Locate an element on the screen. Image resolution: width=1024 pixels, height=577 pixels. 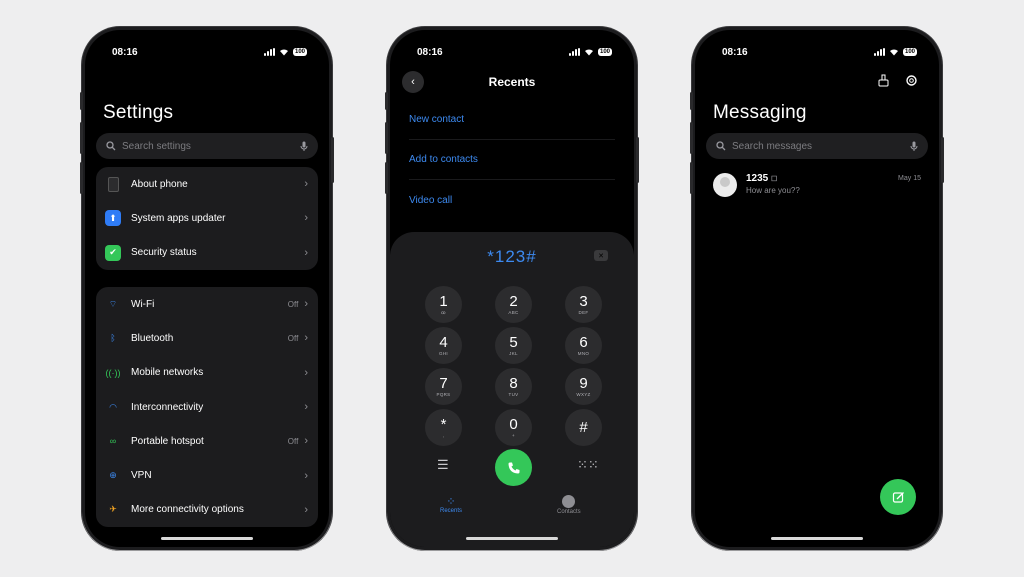
key-digit: 4 is located at coordinates (443, 342).